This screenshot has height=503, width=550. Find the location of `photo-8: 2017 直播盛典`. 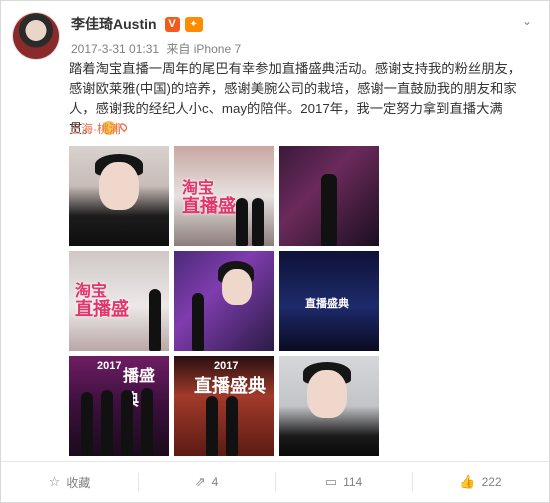

photo-8: 2017 直播盛典 is located at coordinates (224, 406).